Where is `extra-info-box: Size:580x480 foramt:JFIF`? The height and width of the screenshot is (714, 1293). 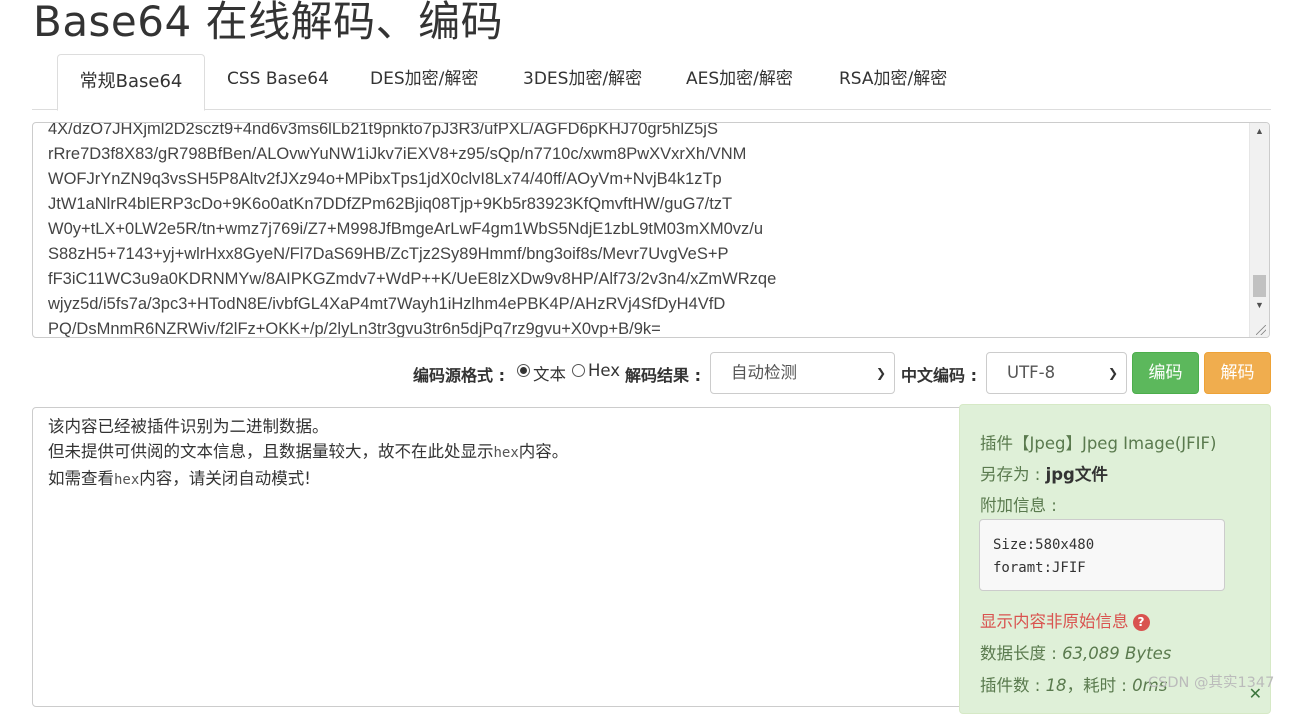 extra-info-box: Size:580x480 foramt:JFIF is located at coordinates (1102, 555).